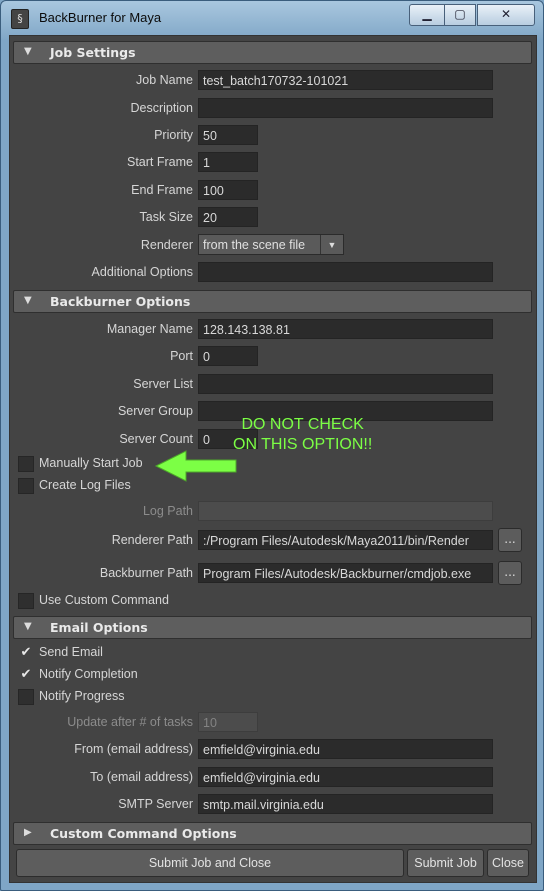  Describe the element at coordinates (303, 444) in the screenshot. I see `annotation-line-2: ON THIS OPTION!!` at that location.